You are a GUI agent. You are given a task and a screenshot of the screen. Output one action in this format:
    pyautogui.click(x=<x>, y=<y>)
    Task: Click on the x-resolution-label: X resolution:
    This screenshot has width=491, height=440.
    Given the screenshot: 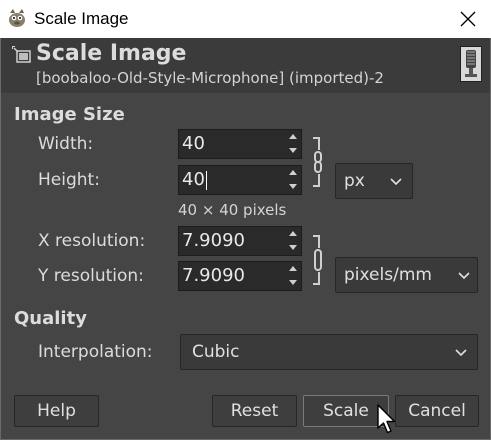 What is the action you would take?
    pyautogui.click(x=92, y=241)
    